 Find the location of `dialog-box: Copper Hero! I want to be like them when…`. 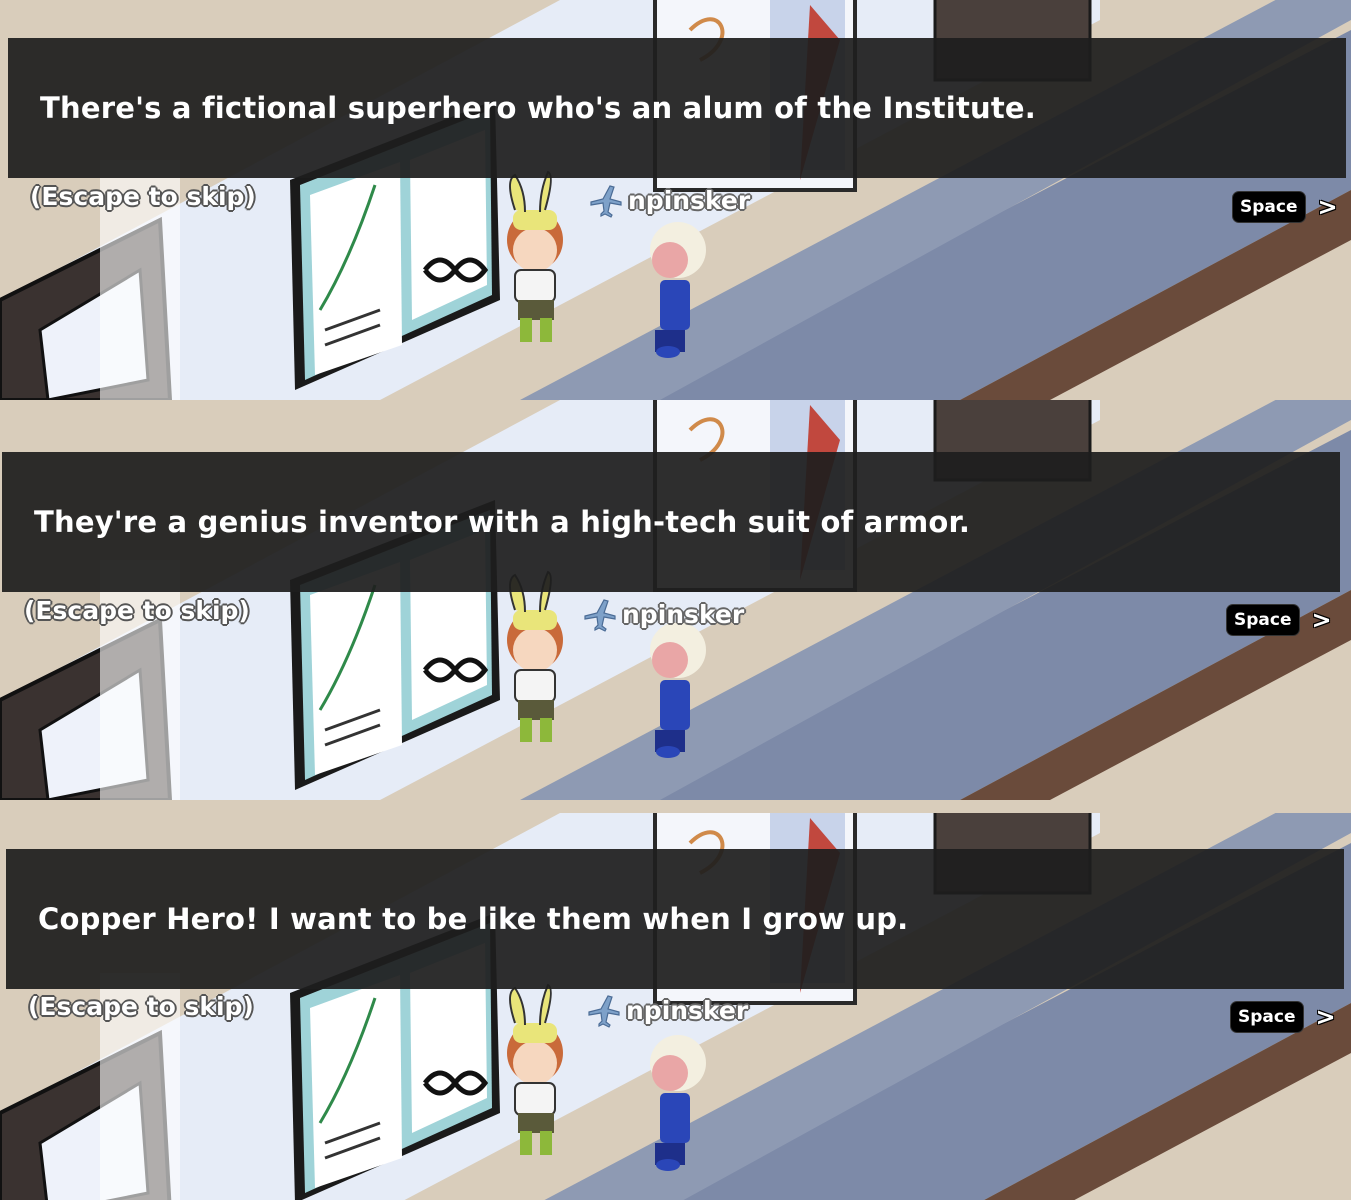

dialog-box: Copper Hero! I want to be like them when… is located at coordinates (675, 919).